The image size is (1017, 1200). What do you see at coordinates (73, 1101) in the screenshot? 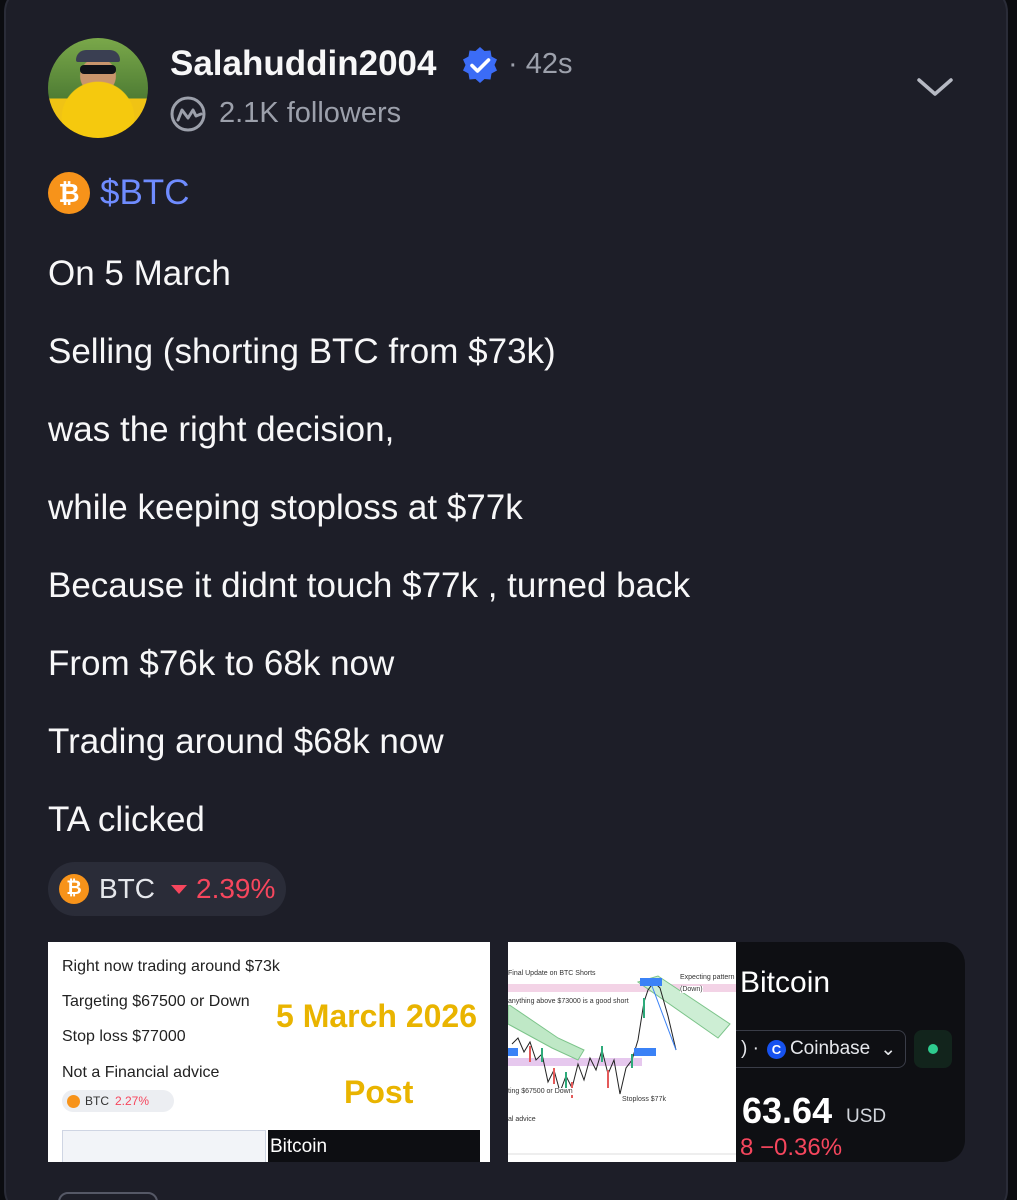
I see `bitcoin-icon` at bounding box center [73, 1101].